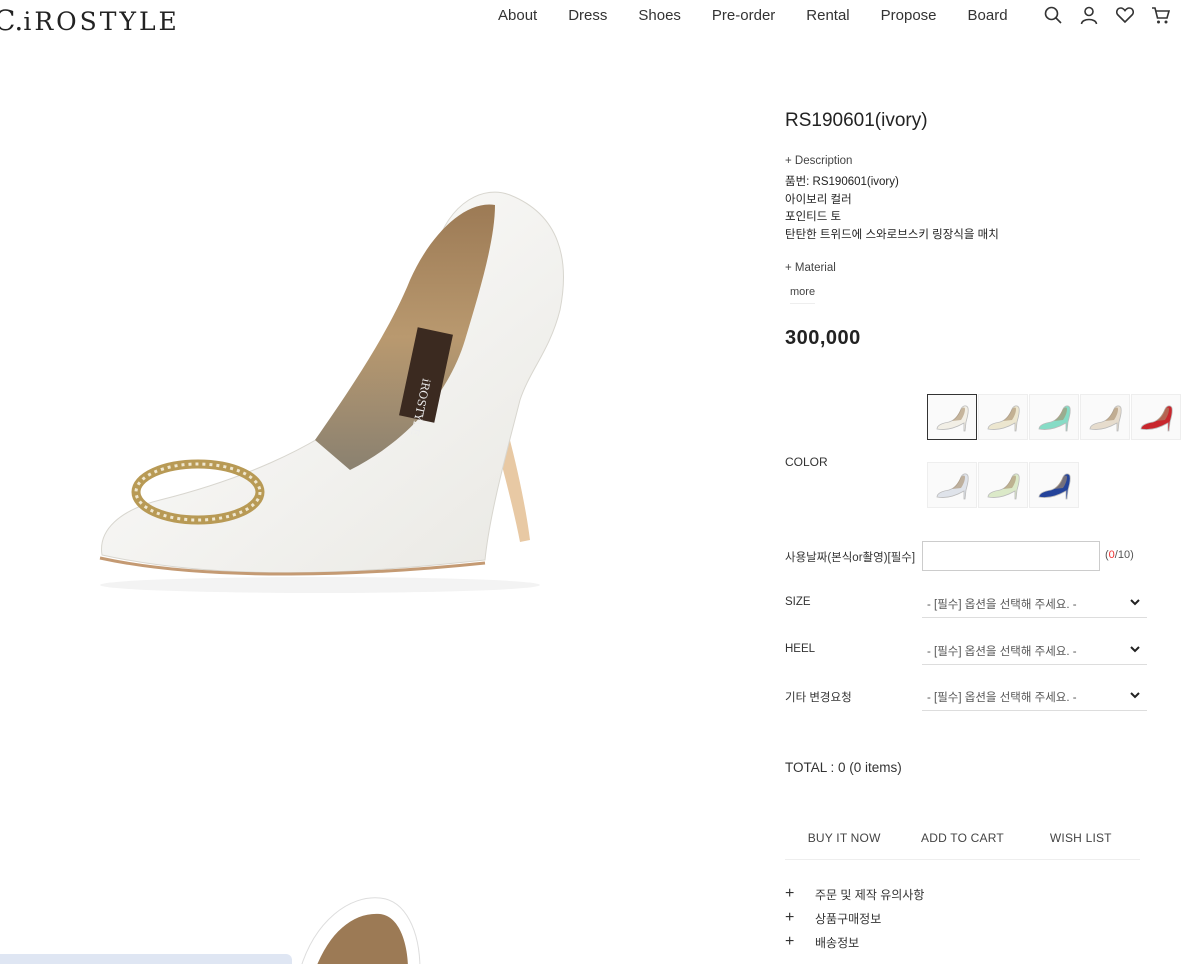 This screenshot has width=1200, height=964. I want to click on heel-label: HEEL, so click(800, 649).